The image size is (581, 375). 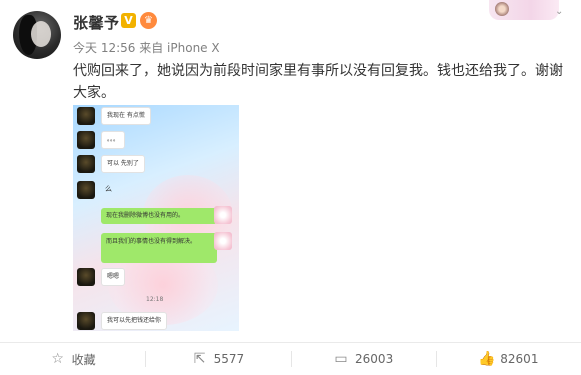 I want to click on action-bar: ☆ 收藏 ⇱ 5577 ▭ 26003 👍 82601, so click(x=290, y=359).